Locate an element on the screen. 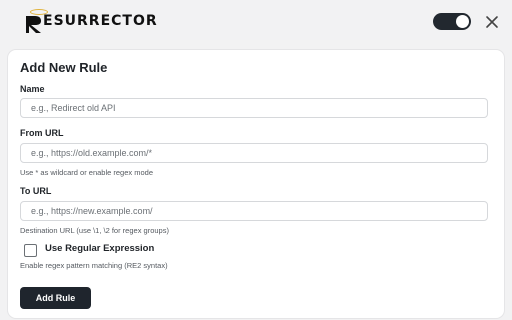 Image resolution: width=512 pixels, height=320 pixels. regex-checkbox-label: Use Regular Expression is located at coordinates (99, 248).